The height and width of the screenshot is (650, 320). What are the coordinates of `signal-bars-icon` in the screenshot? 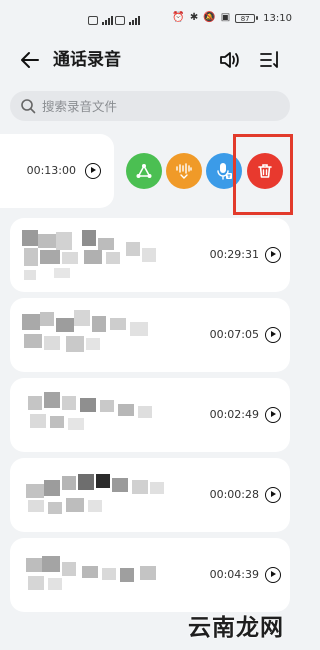 It's located at (107, 20).